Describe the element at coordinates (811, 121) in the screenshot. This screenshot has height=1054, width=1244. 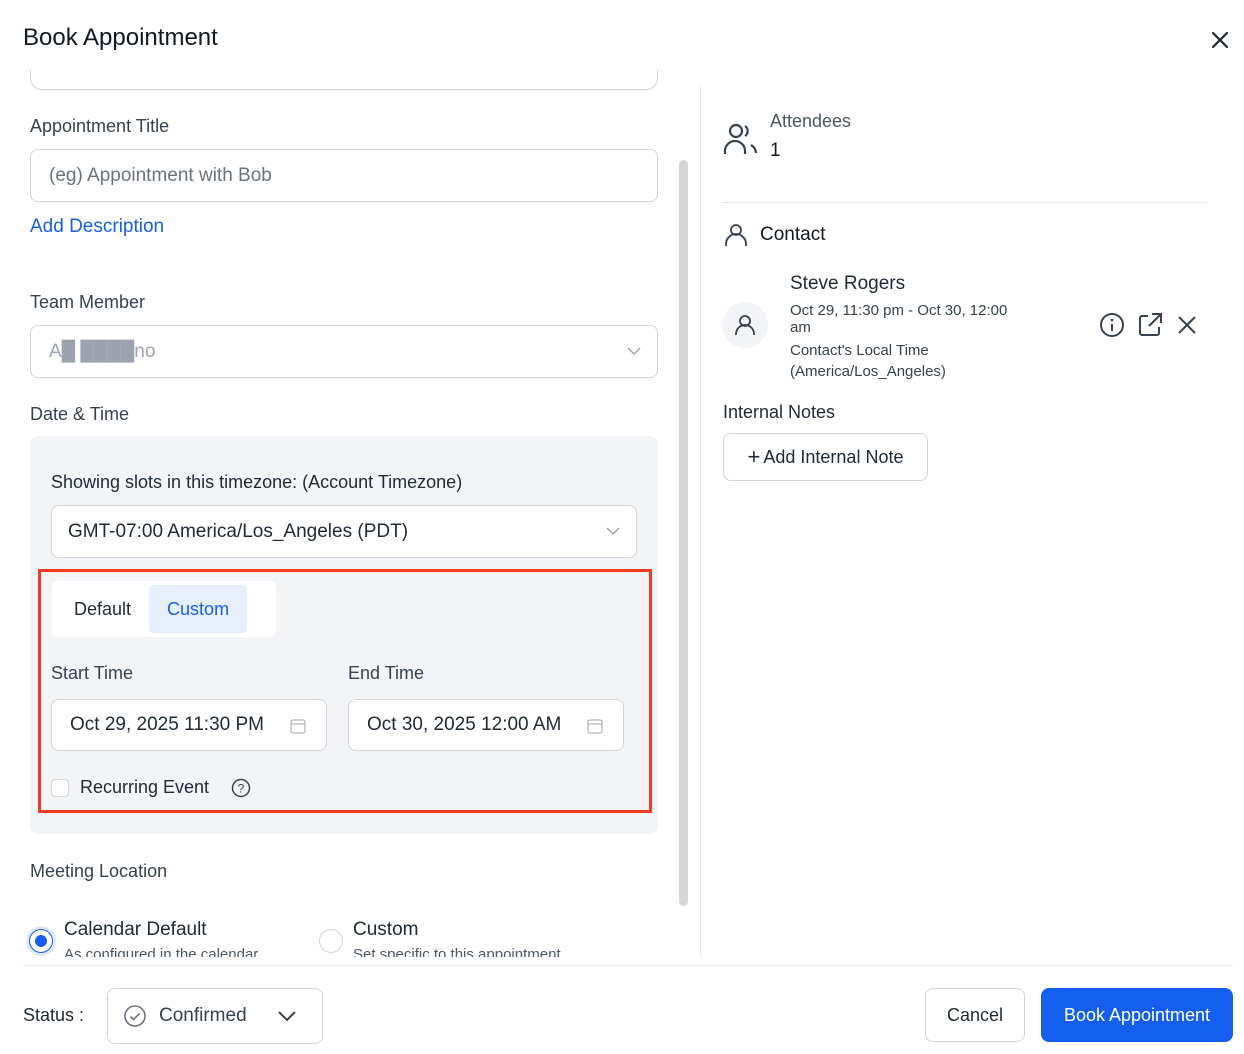
I see `attendees-label: Attendees` at that location.